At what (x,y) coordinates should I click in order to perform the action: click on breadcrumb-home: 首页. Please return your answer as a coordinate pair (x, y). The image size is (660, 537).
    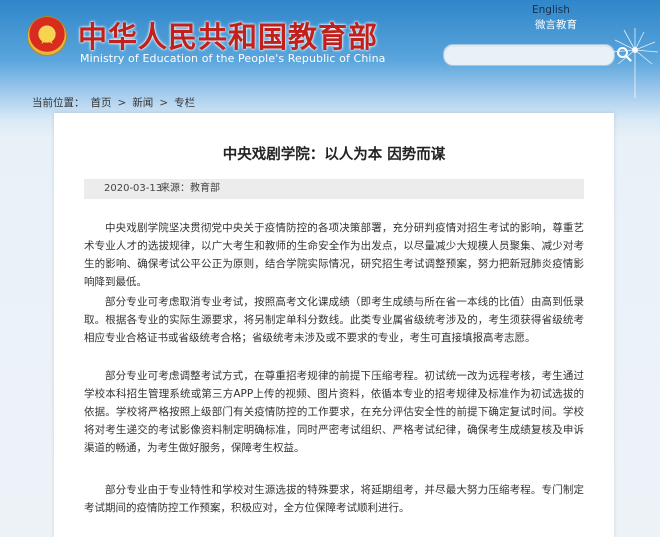
    Looking at the image, I should click on (101, 103).